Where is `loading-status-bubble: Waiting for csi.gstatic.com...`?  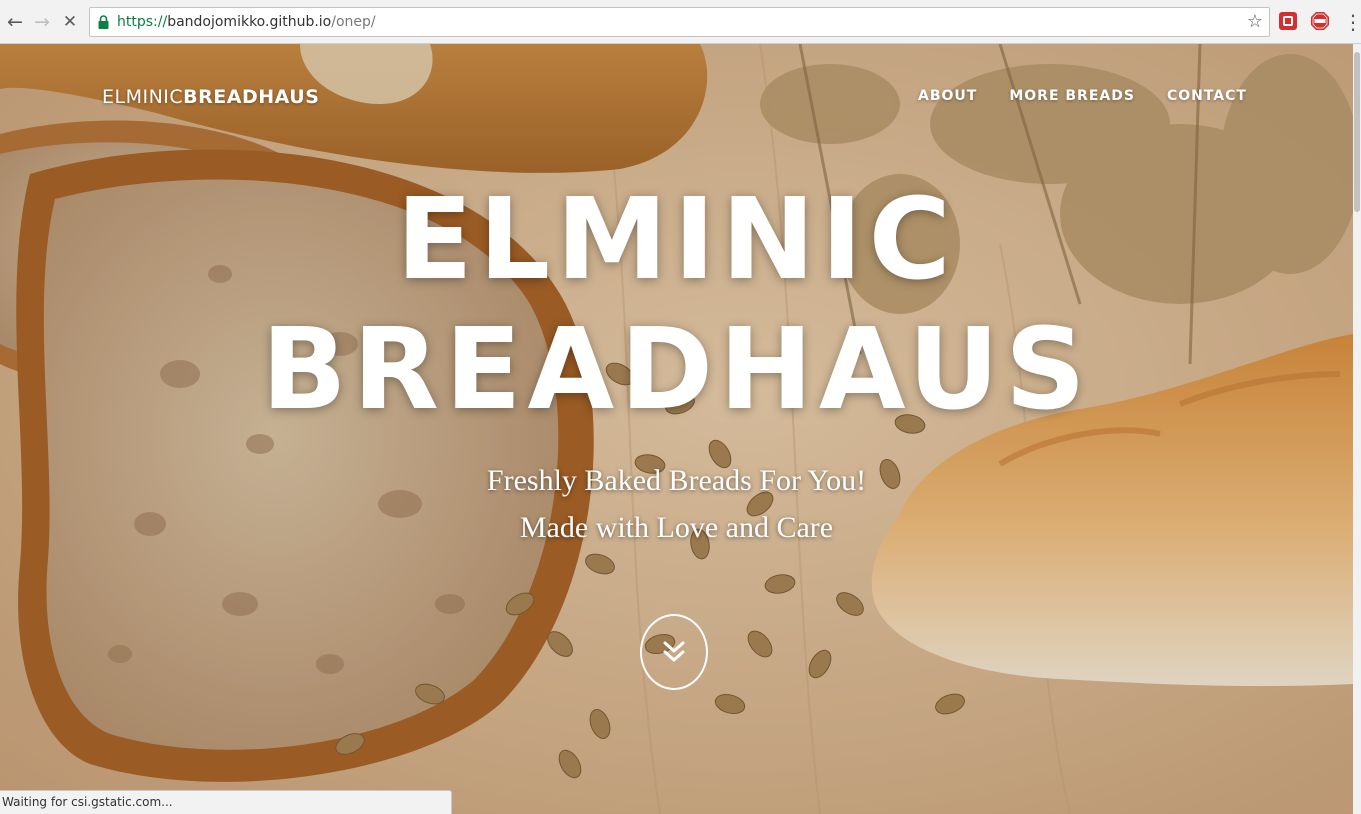 loading-status-bubble: Waiting for csi.gstatic.com... is located at coordinates (226, 802).